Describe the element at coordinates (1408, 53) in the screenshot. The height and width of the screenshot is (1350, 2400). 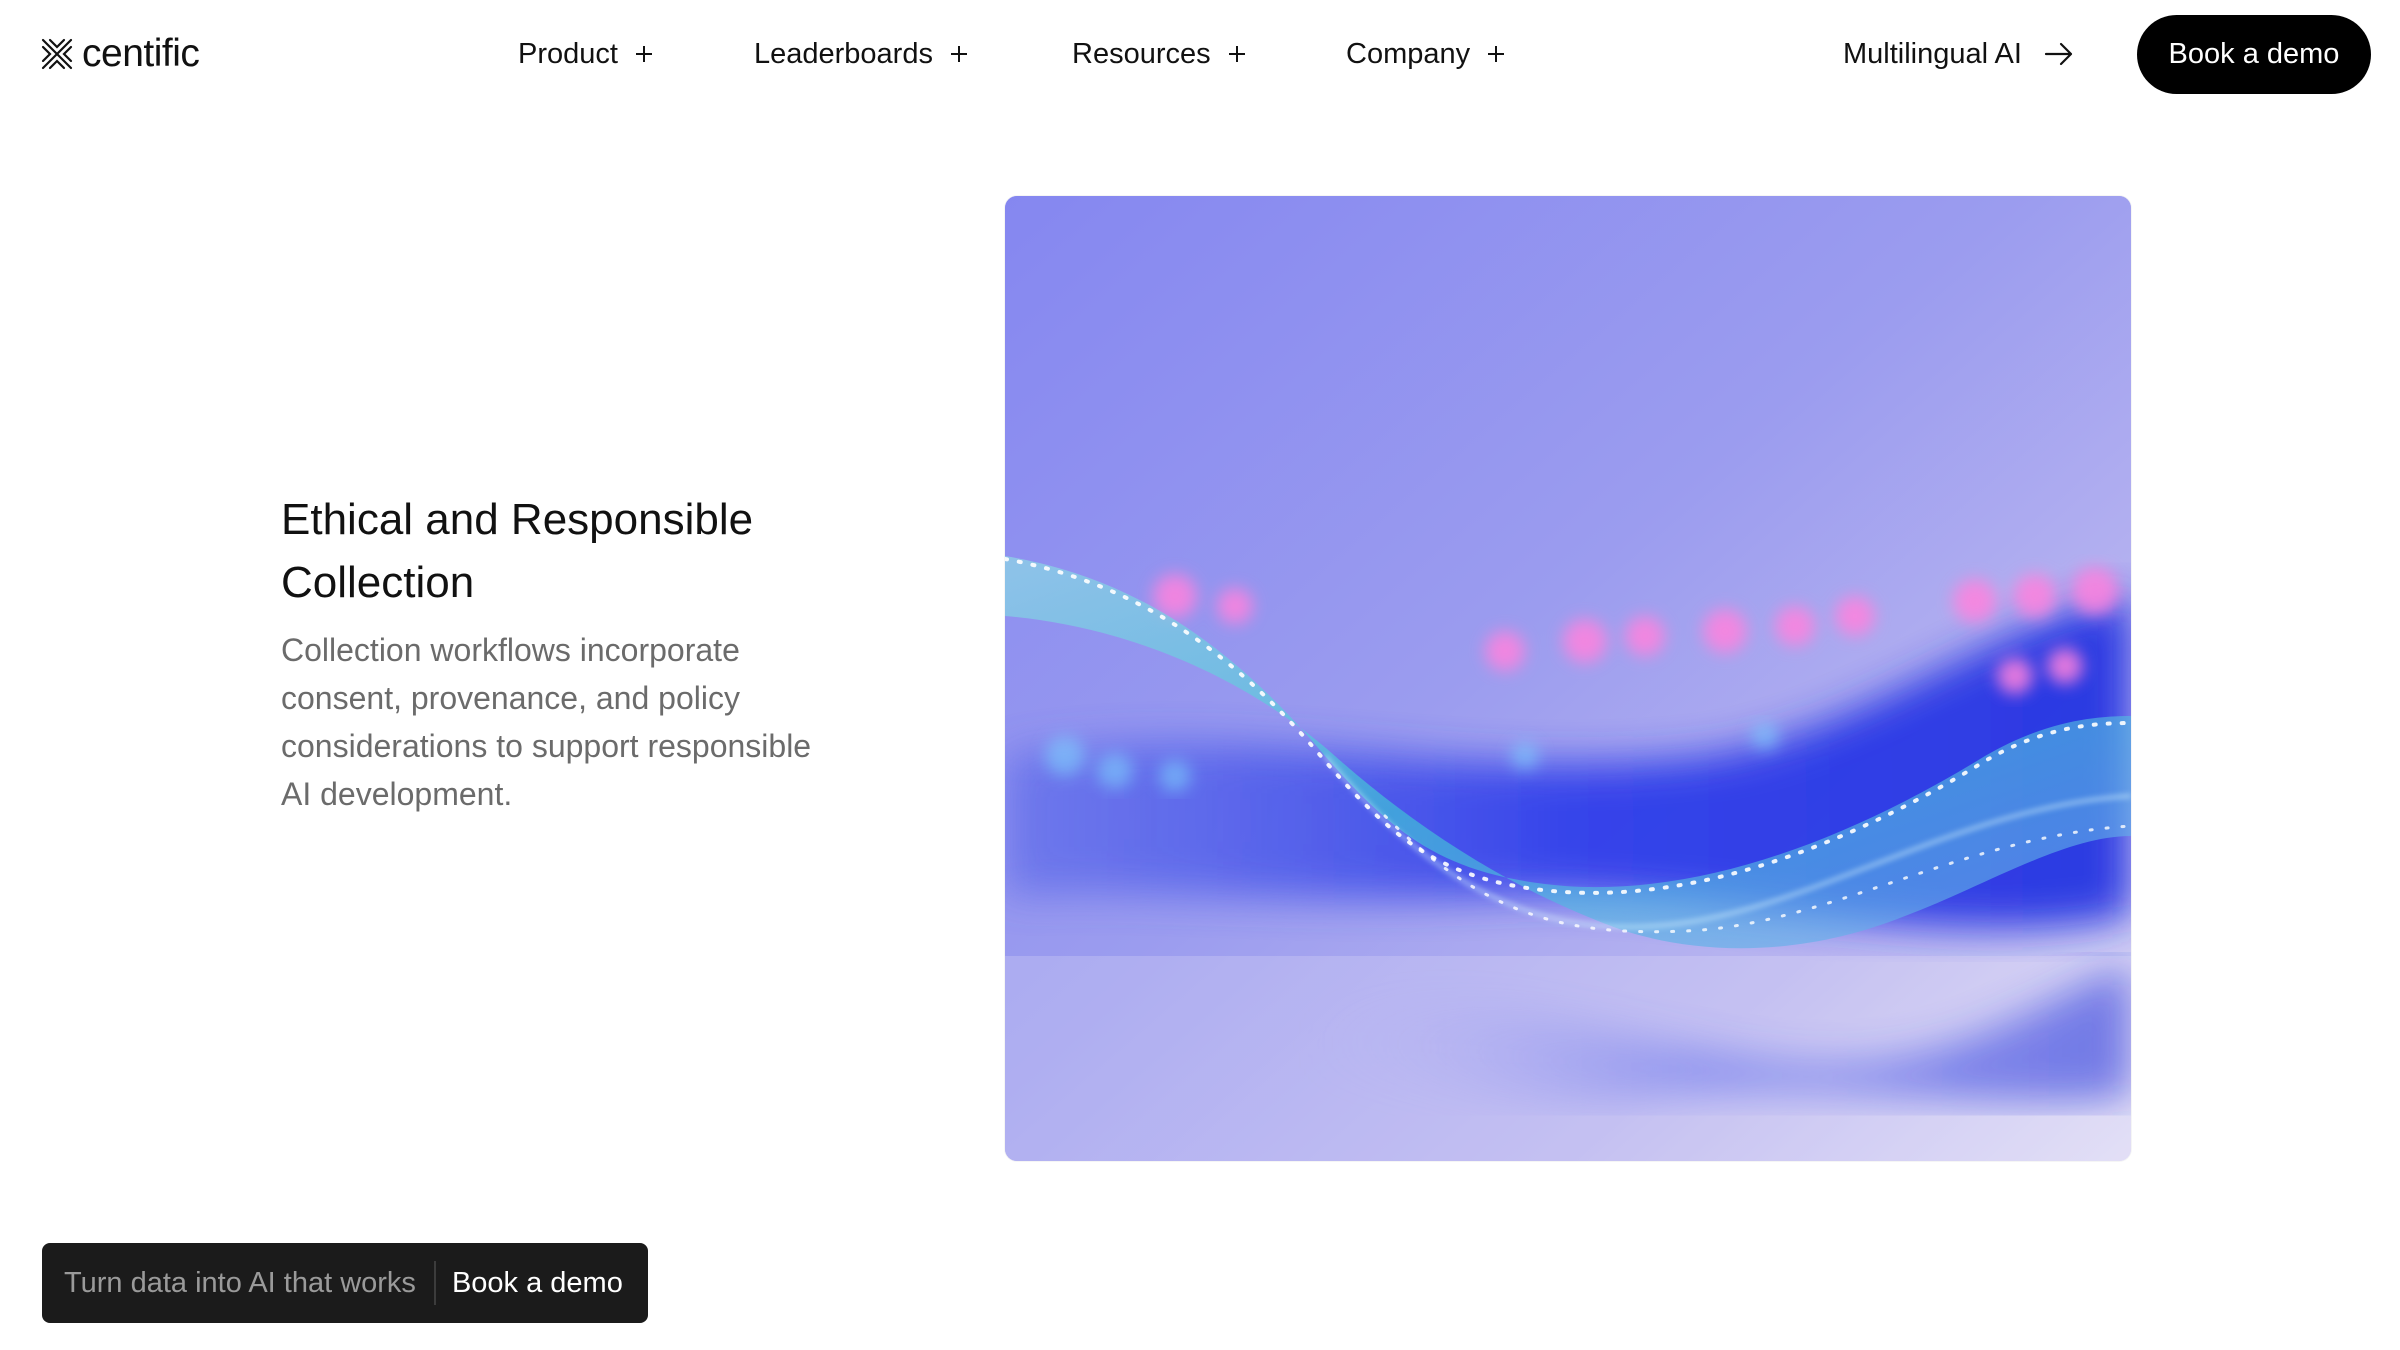
I see `nav-item-label: Company` at that location.